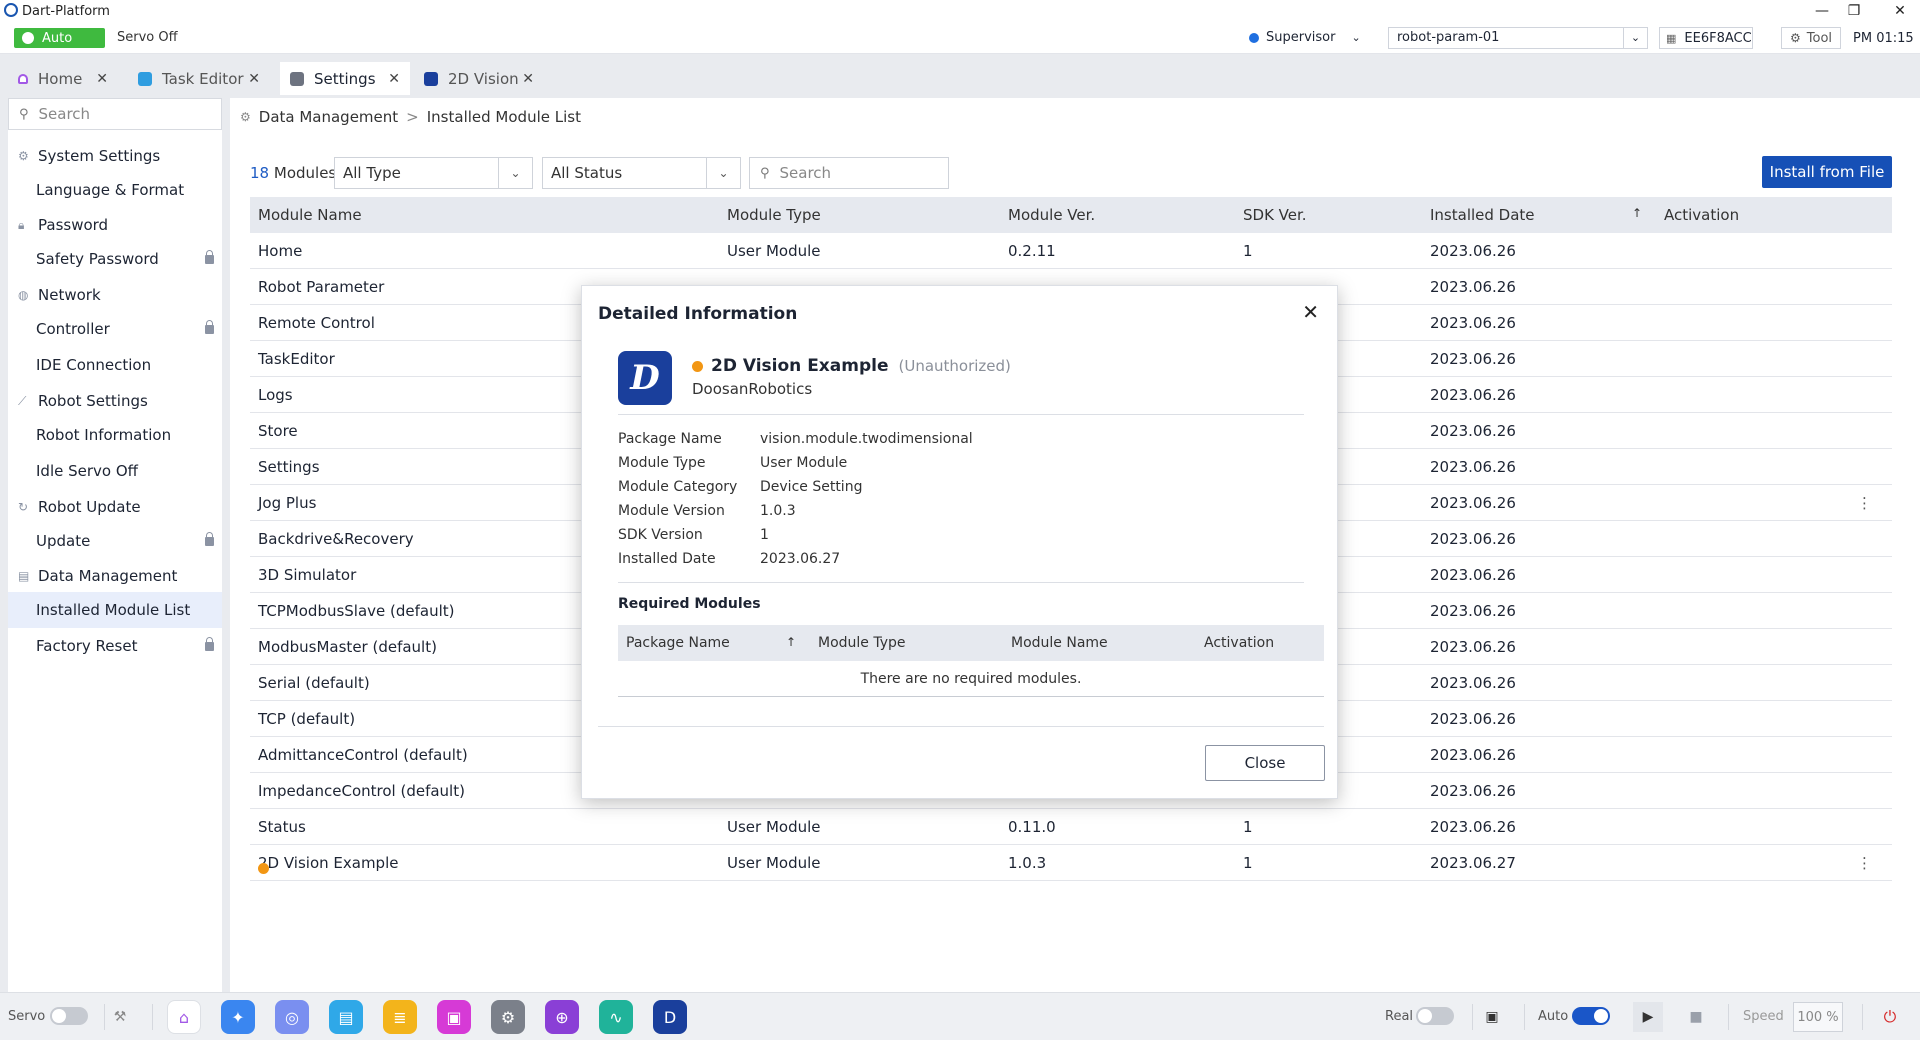 The image size is (1920, 1040). Describe the element at coordinates (1071, 827) in the screenshot. I see `table-row: Status User Module 0.11.0 1 2023.06.26` at that location.